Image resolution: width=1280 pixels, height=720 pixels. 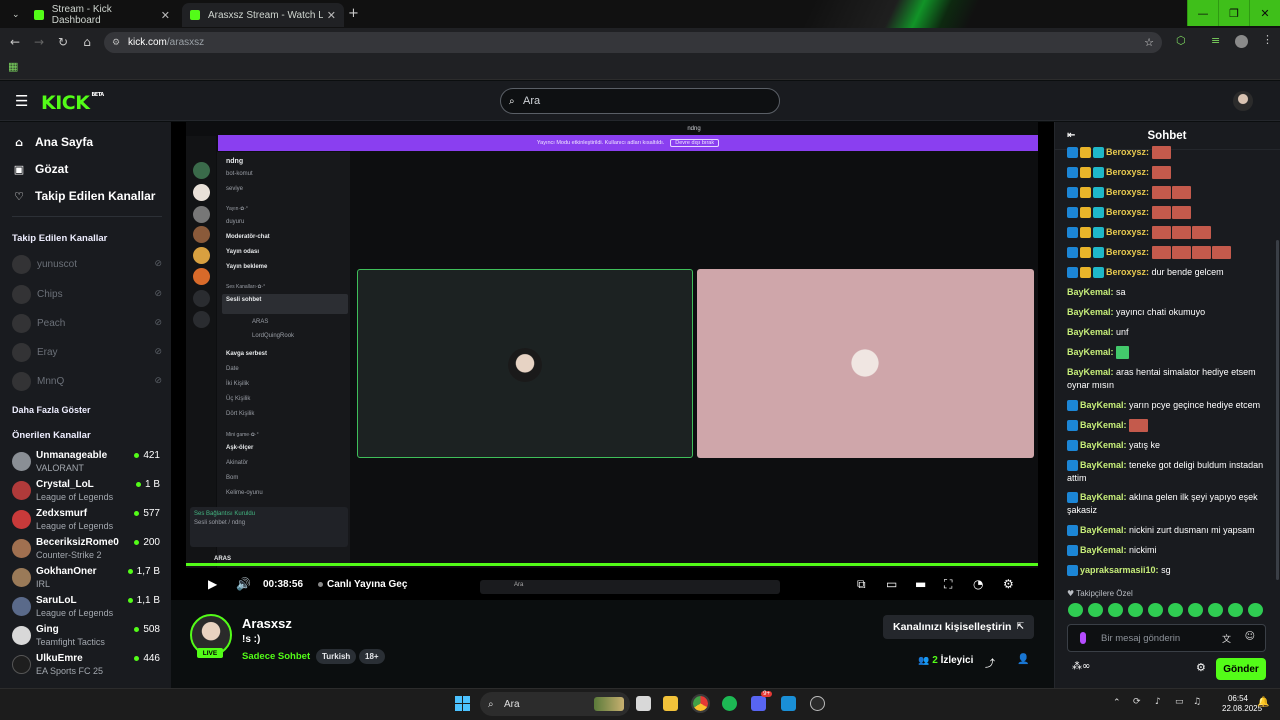 What do you see at coordinates (40, 169) in the screenshot?
I see `sidebar-item-browse: ▣ Gözat` at bounding box center [40, 169].